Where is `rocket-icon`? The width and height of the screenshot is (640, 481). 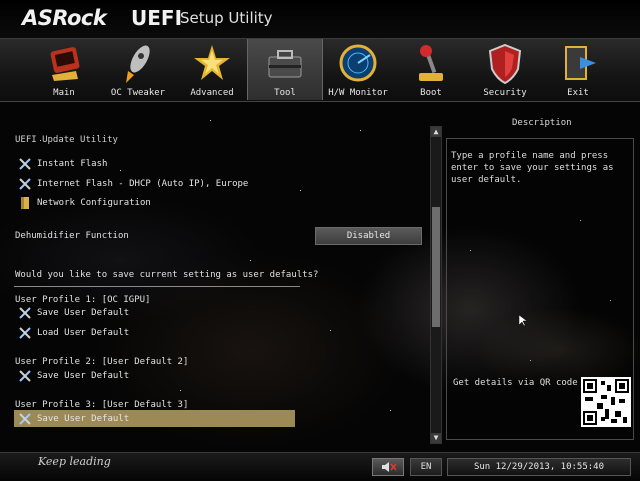 rocket-icon is located at coordinates (138, 64).